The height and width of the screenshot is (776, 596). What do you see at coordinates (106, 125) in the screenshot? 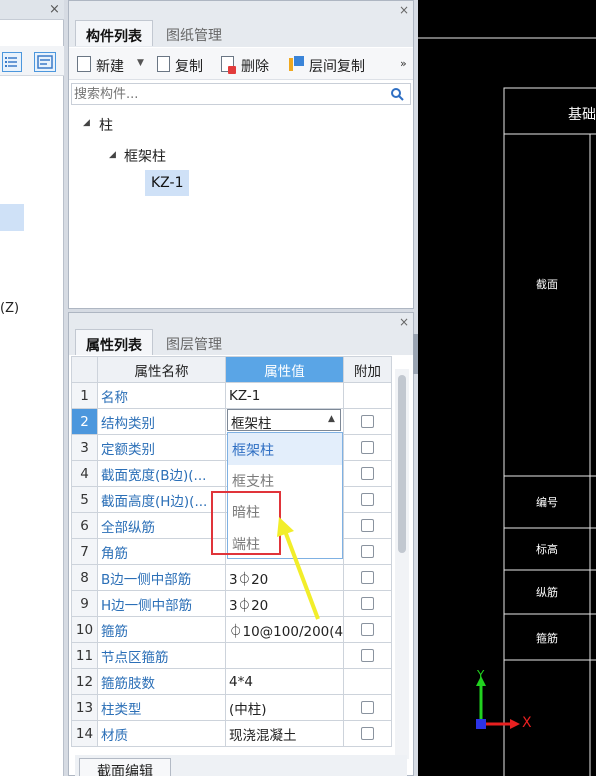
I see `tree-node-column: 柱` at bounding box center [106, 125].